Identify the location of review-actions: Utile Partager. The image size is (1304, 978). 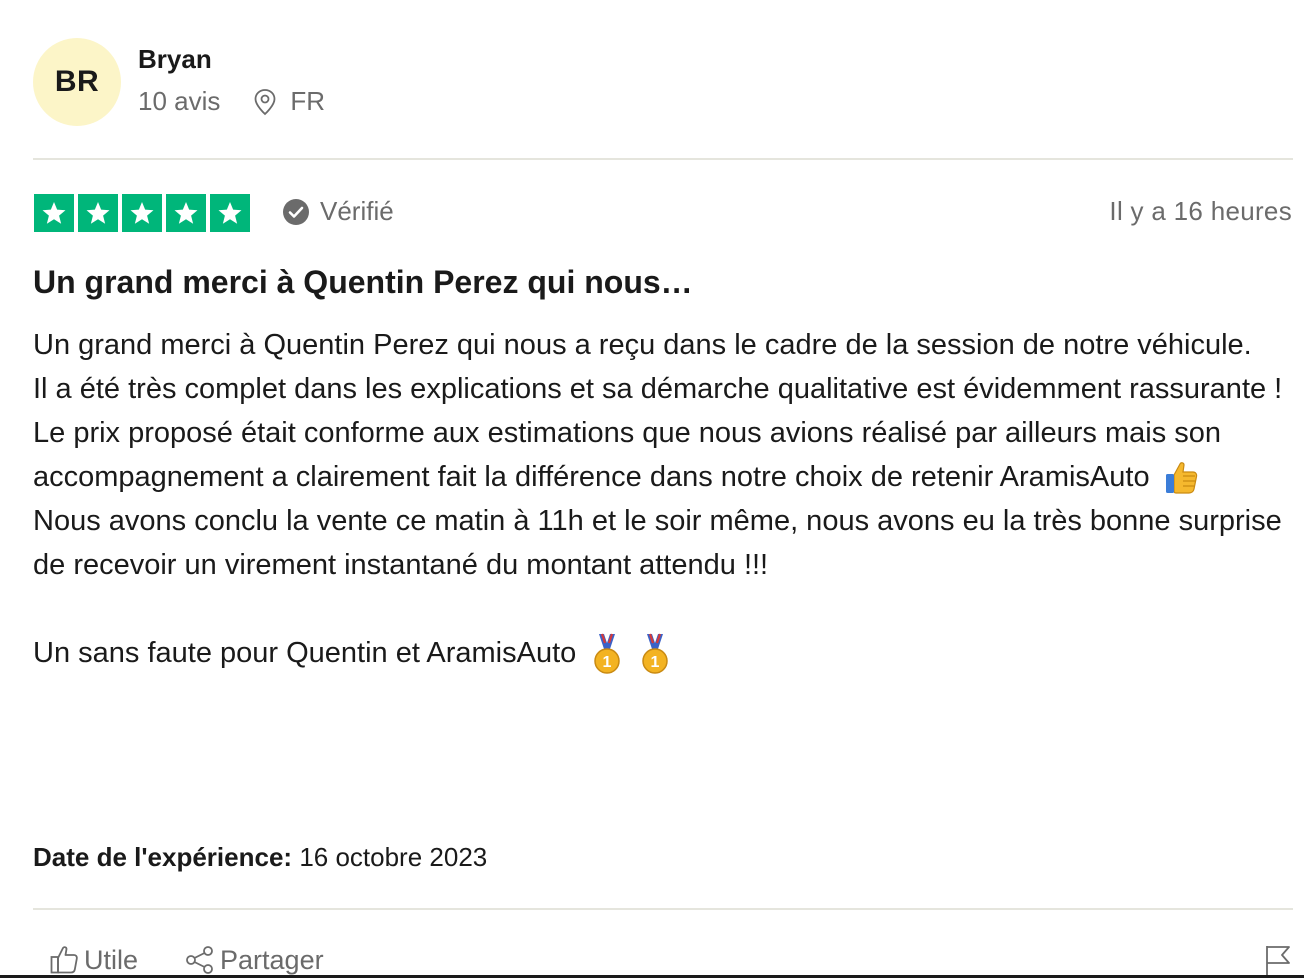
(209, 960).